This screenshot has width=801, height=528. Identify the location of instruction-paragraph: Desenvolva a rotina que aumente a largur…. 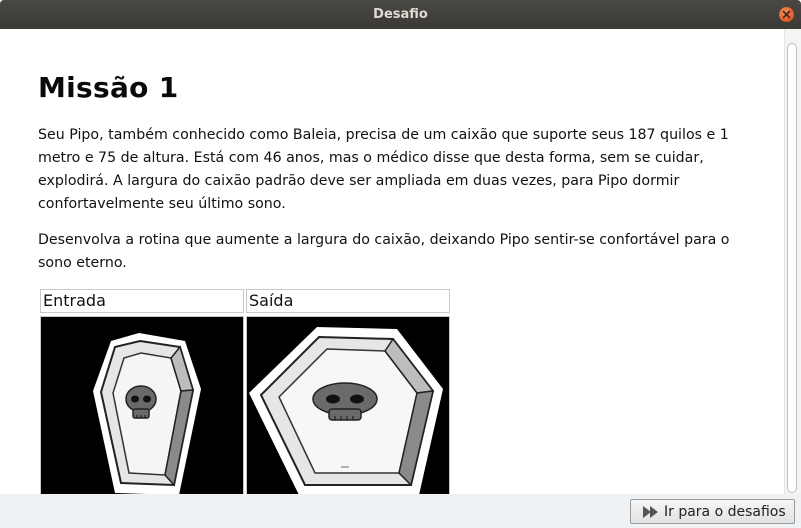
(384, 251).